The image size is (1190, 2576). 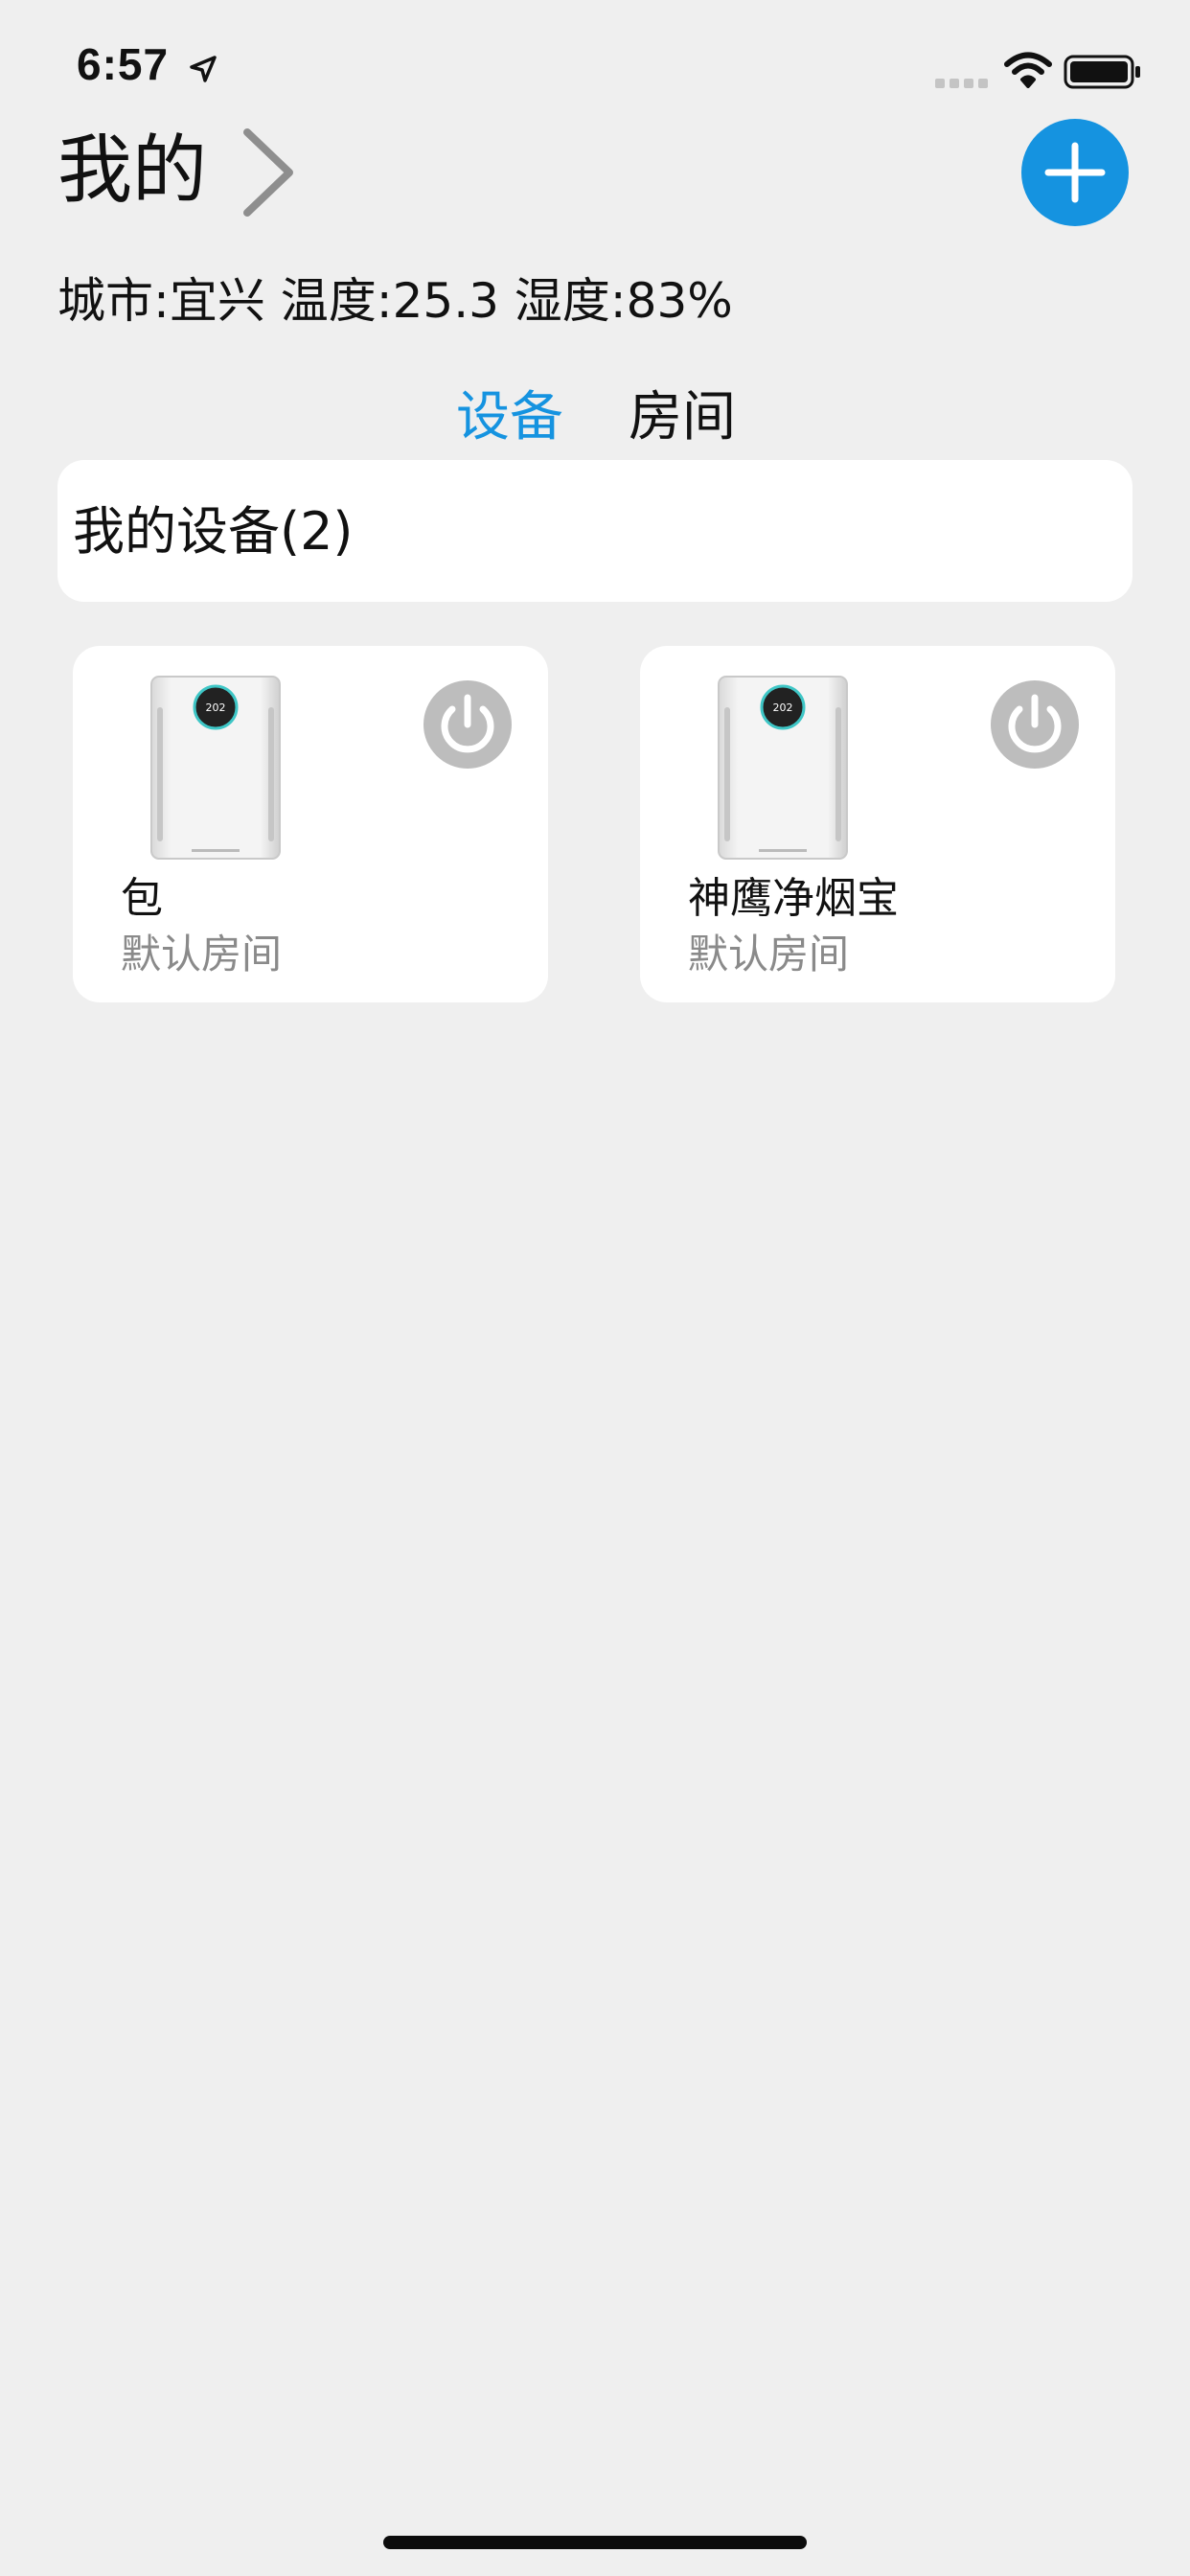 I want to click on section-title: 我的设备(2), so click(x=214, y=531).